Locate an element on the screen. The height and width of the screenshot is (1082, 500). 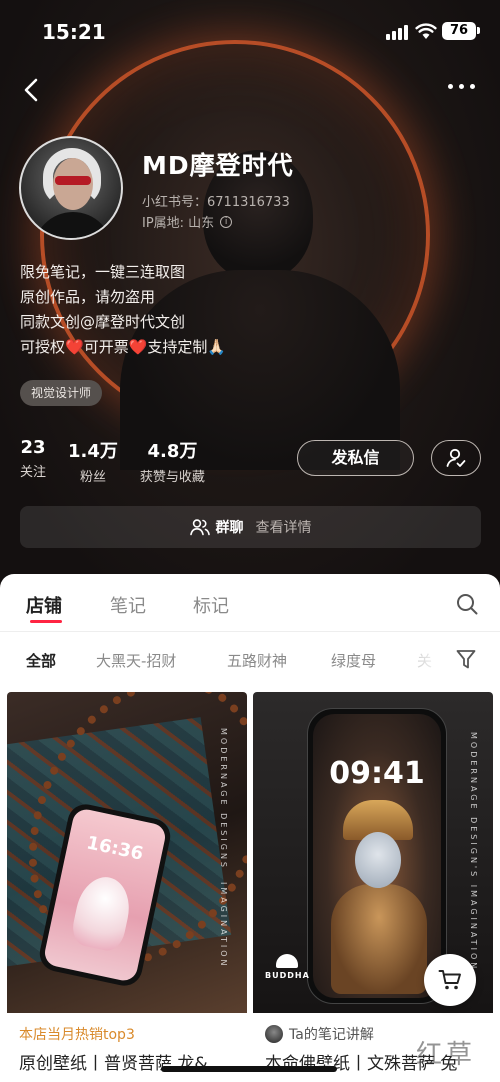
bio-text: 可授权 is located at coordinates (43, 347).